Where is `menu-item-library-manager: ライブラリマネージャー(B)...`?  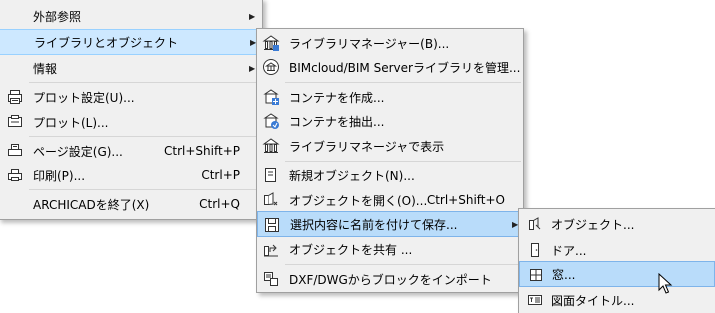 menu-item-library-manager: ライブラリマネージャー(B)... is located at coordinates (390, 43).